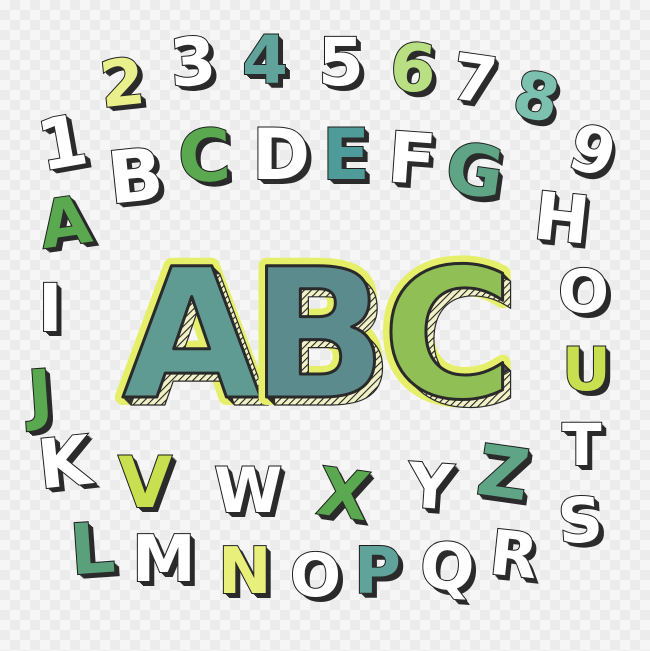  What do you see at coordinates (580, 521) in the screenshot?
I see `glyph-S: S` at bounding box center [580, 521].